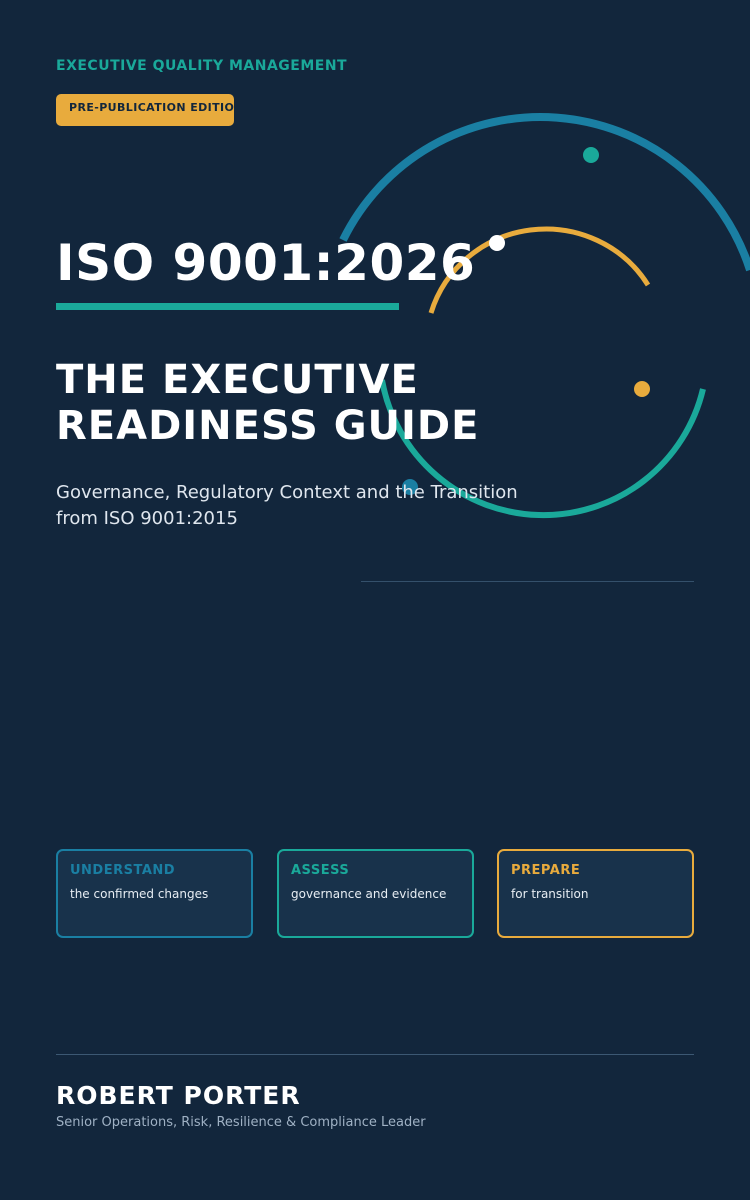  Describe the element at coordinates (123, 870) in the screenshot. I see `pillar-understand-heading: UNDERSTAND` at that location.